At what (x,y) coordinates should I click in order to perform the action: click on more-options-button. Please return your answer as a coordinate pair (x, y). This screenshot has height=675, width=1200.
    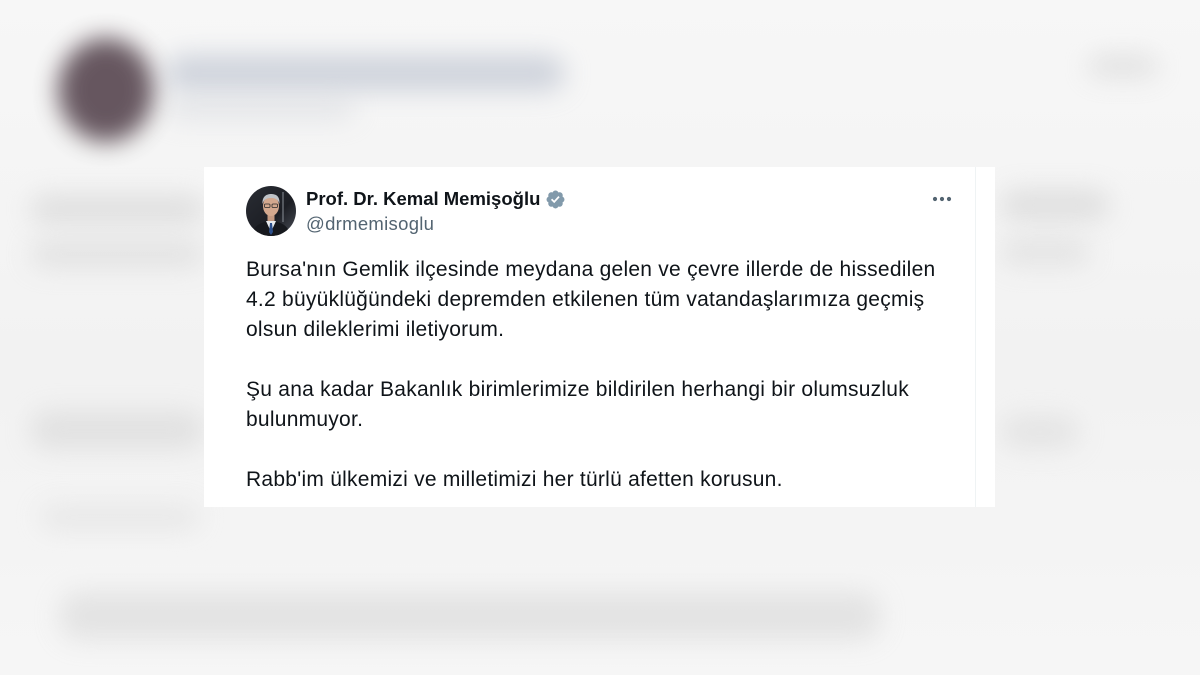
    Looking at the image, I should click on (942, 199).